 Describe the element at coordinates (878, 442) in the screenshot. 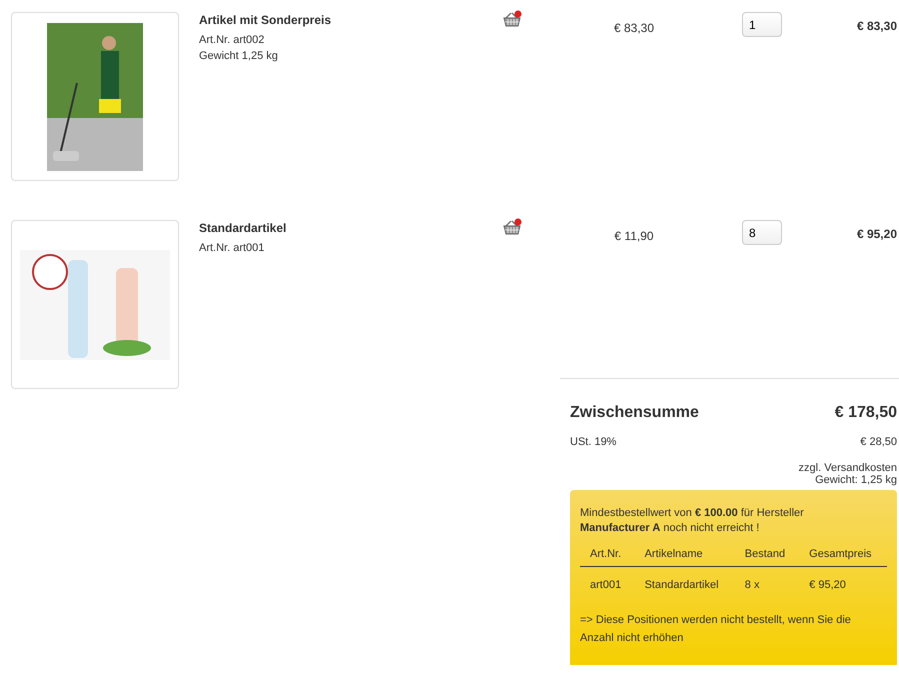

I see `tax-amount: € 28,50` at that location.